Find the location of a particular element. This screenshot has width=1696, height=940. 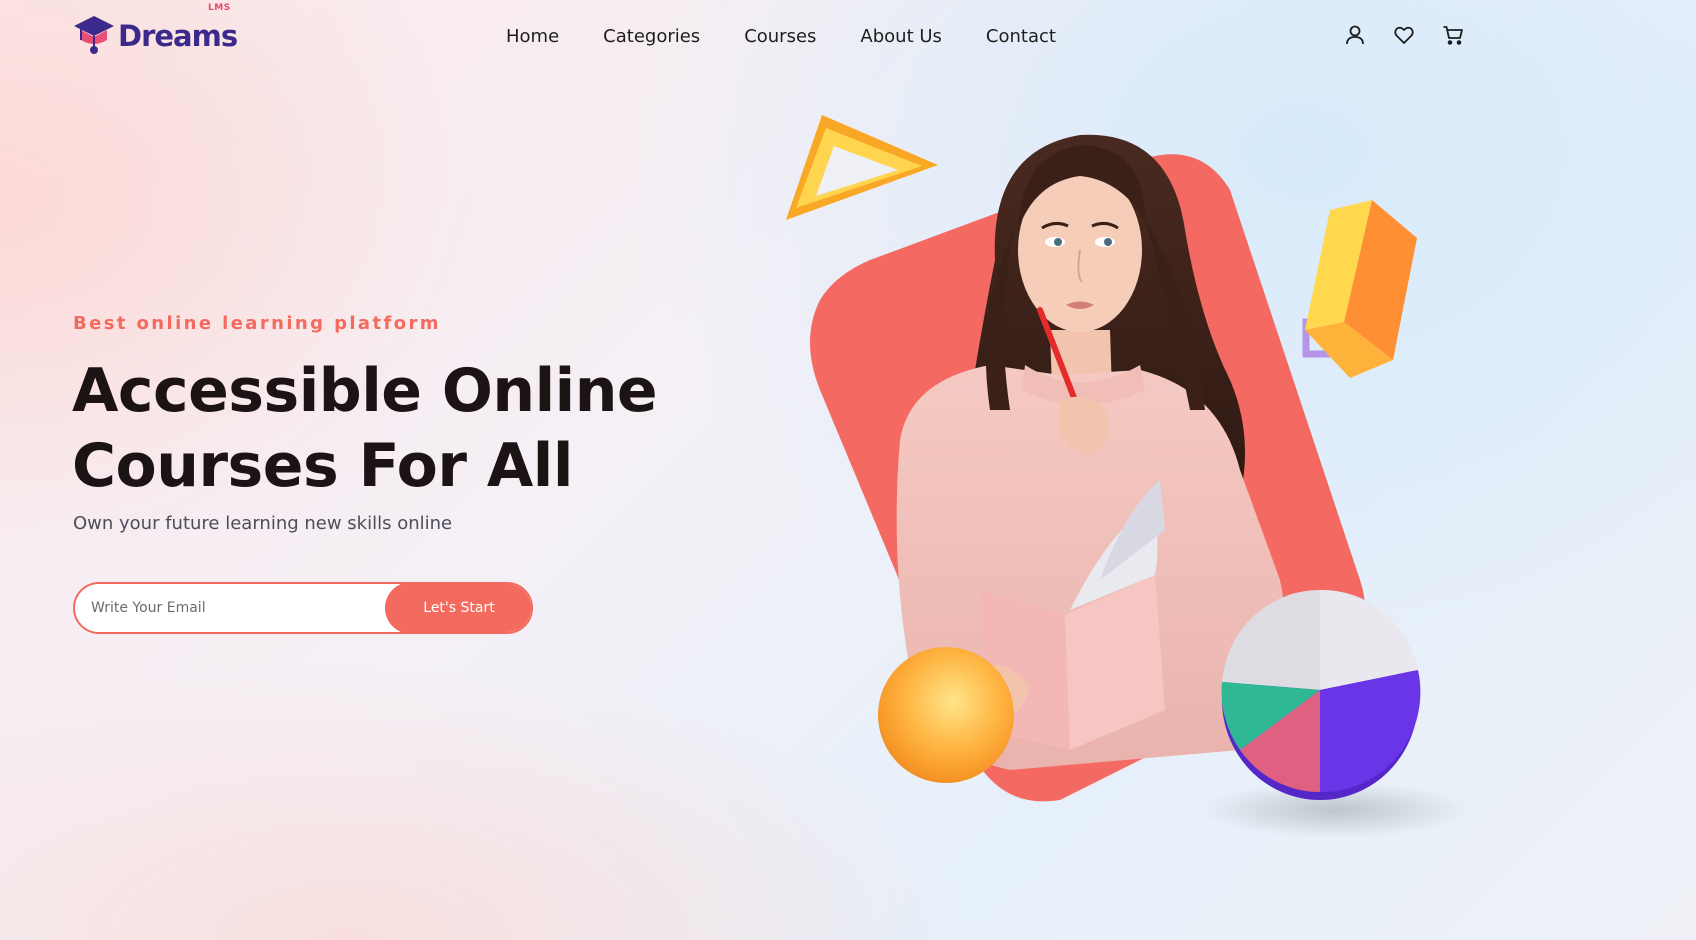

triangle-shape is located at coordinates (862, 167).